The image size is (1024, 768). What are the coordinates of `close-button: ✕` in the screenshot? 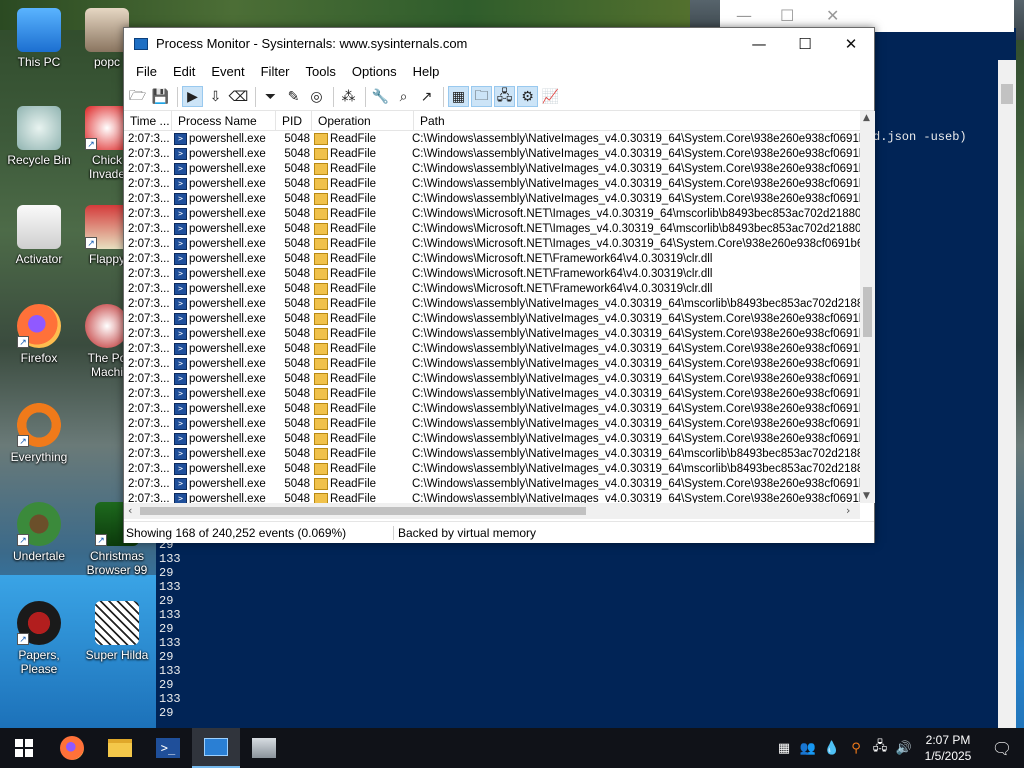 It's located at (851, 43).